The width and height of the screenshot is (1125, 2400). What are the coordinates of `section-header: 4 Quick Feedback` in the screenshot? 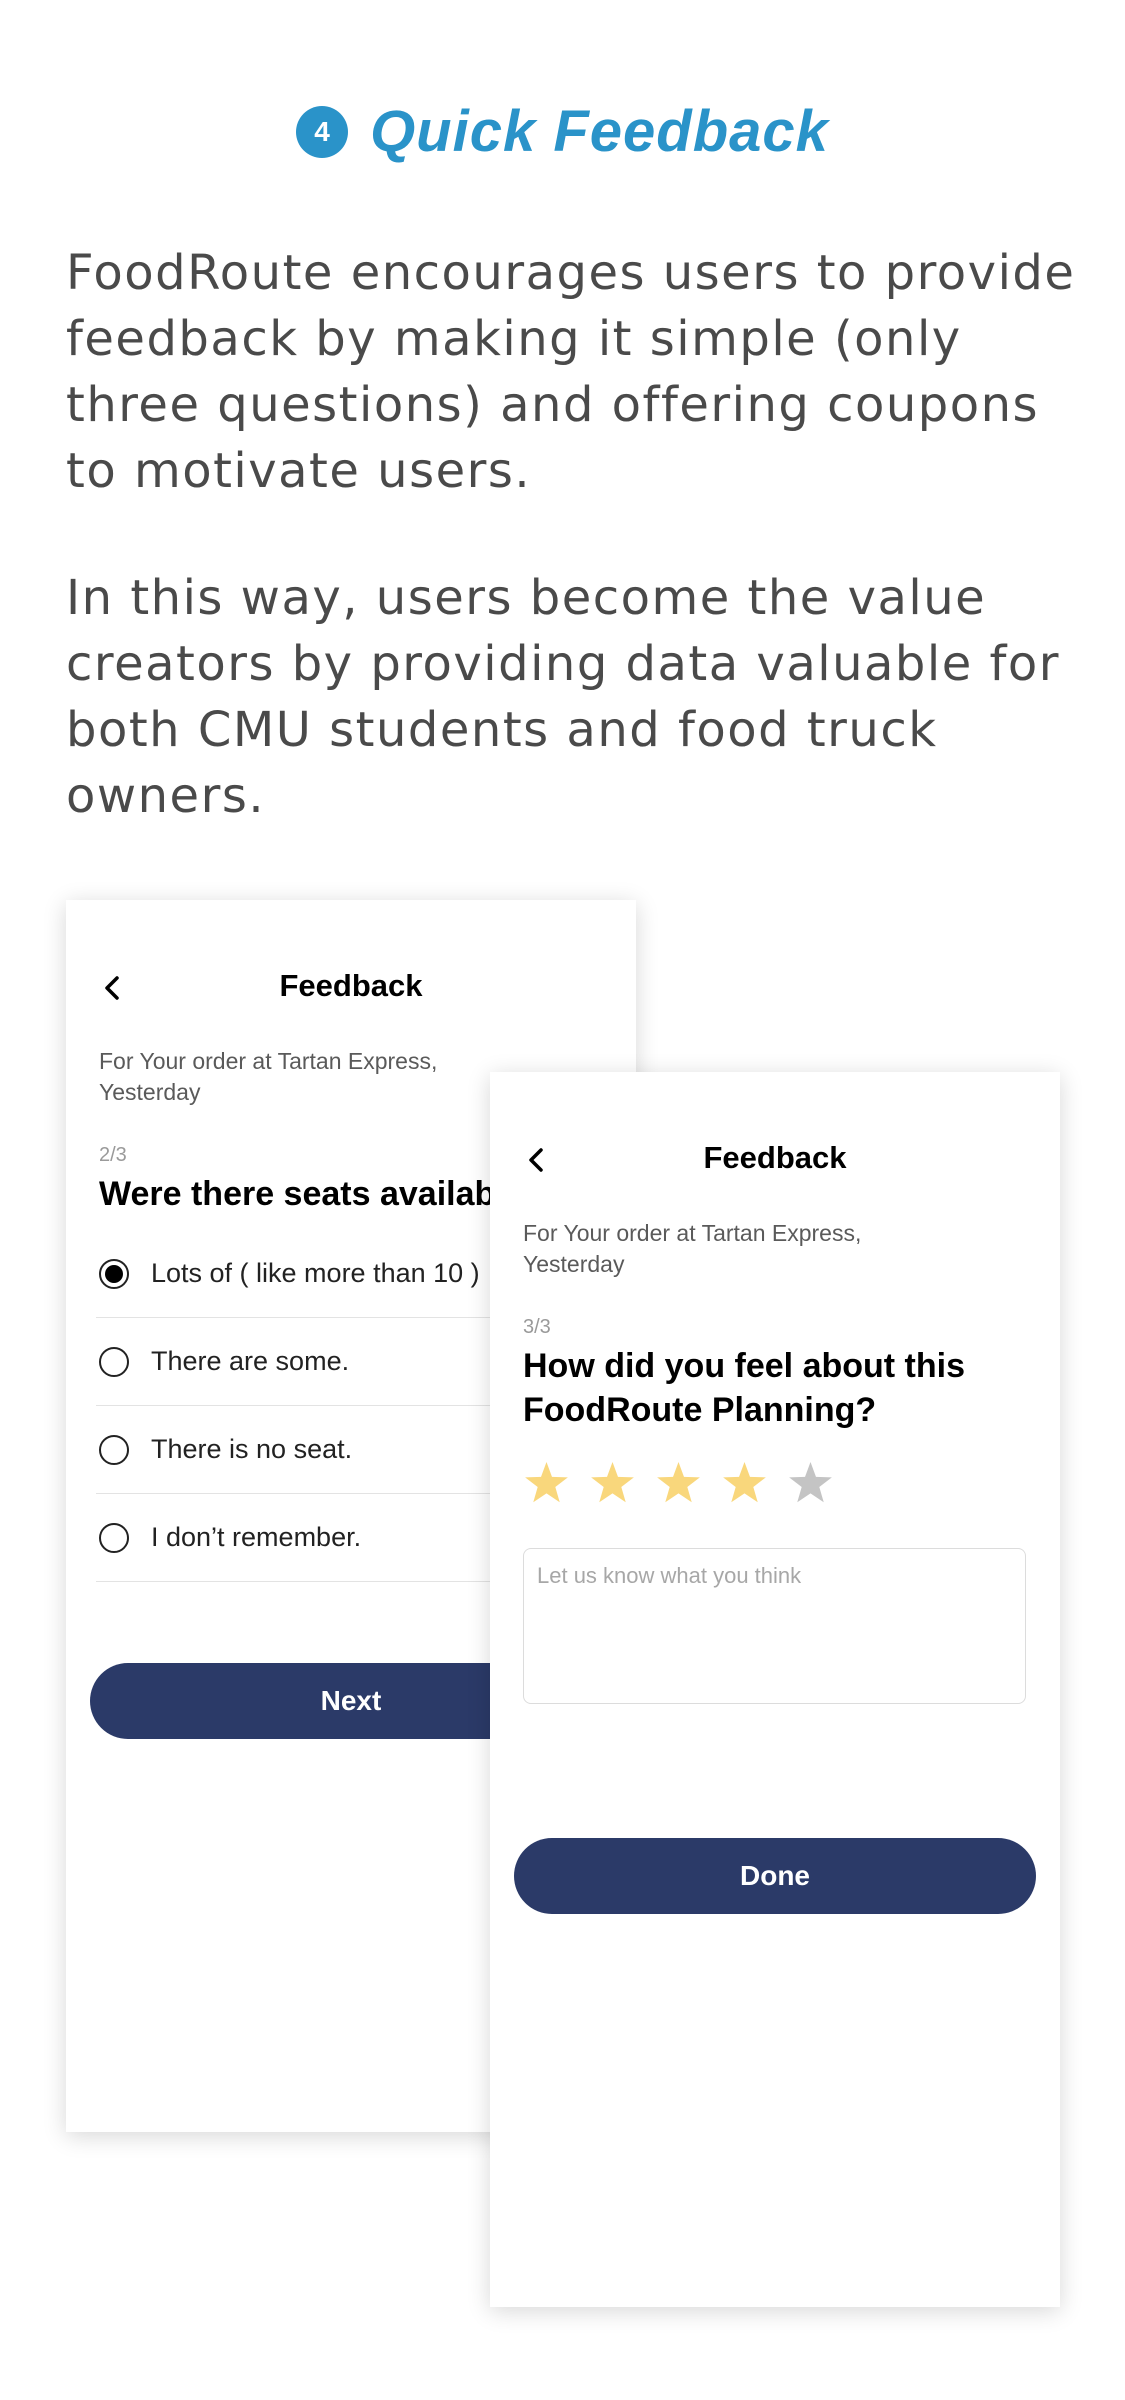 It's located at (562, 131).